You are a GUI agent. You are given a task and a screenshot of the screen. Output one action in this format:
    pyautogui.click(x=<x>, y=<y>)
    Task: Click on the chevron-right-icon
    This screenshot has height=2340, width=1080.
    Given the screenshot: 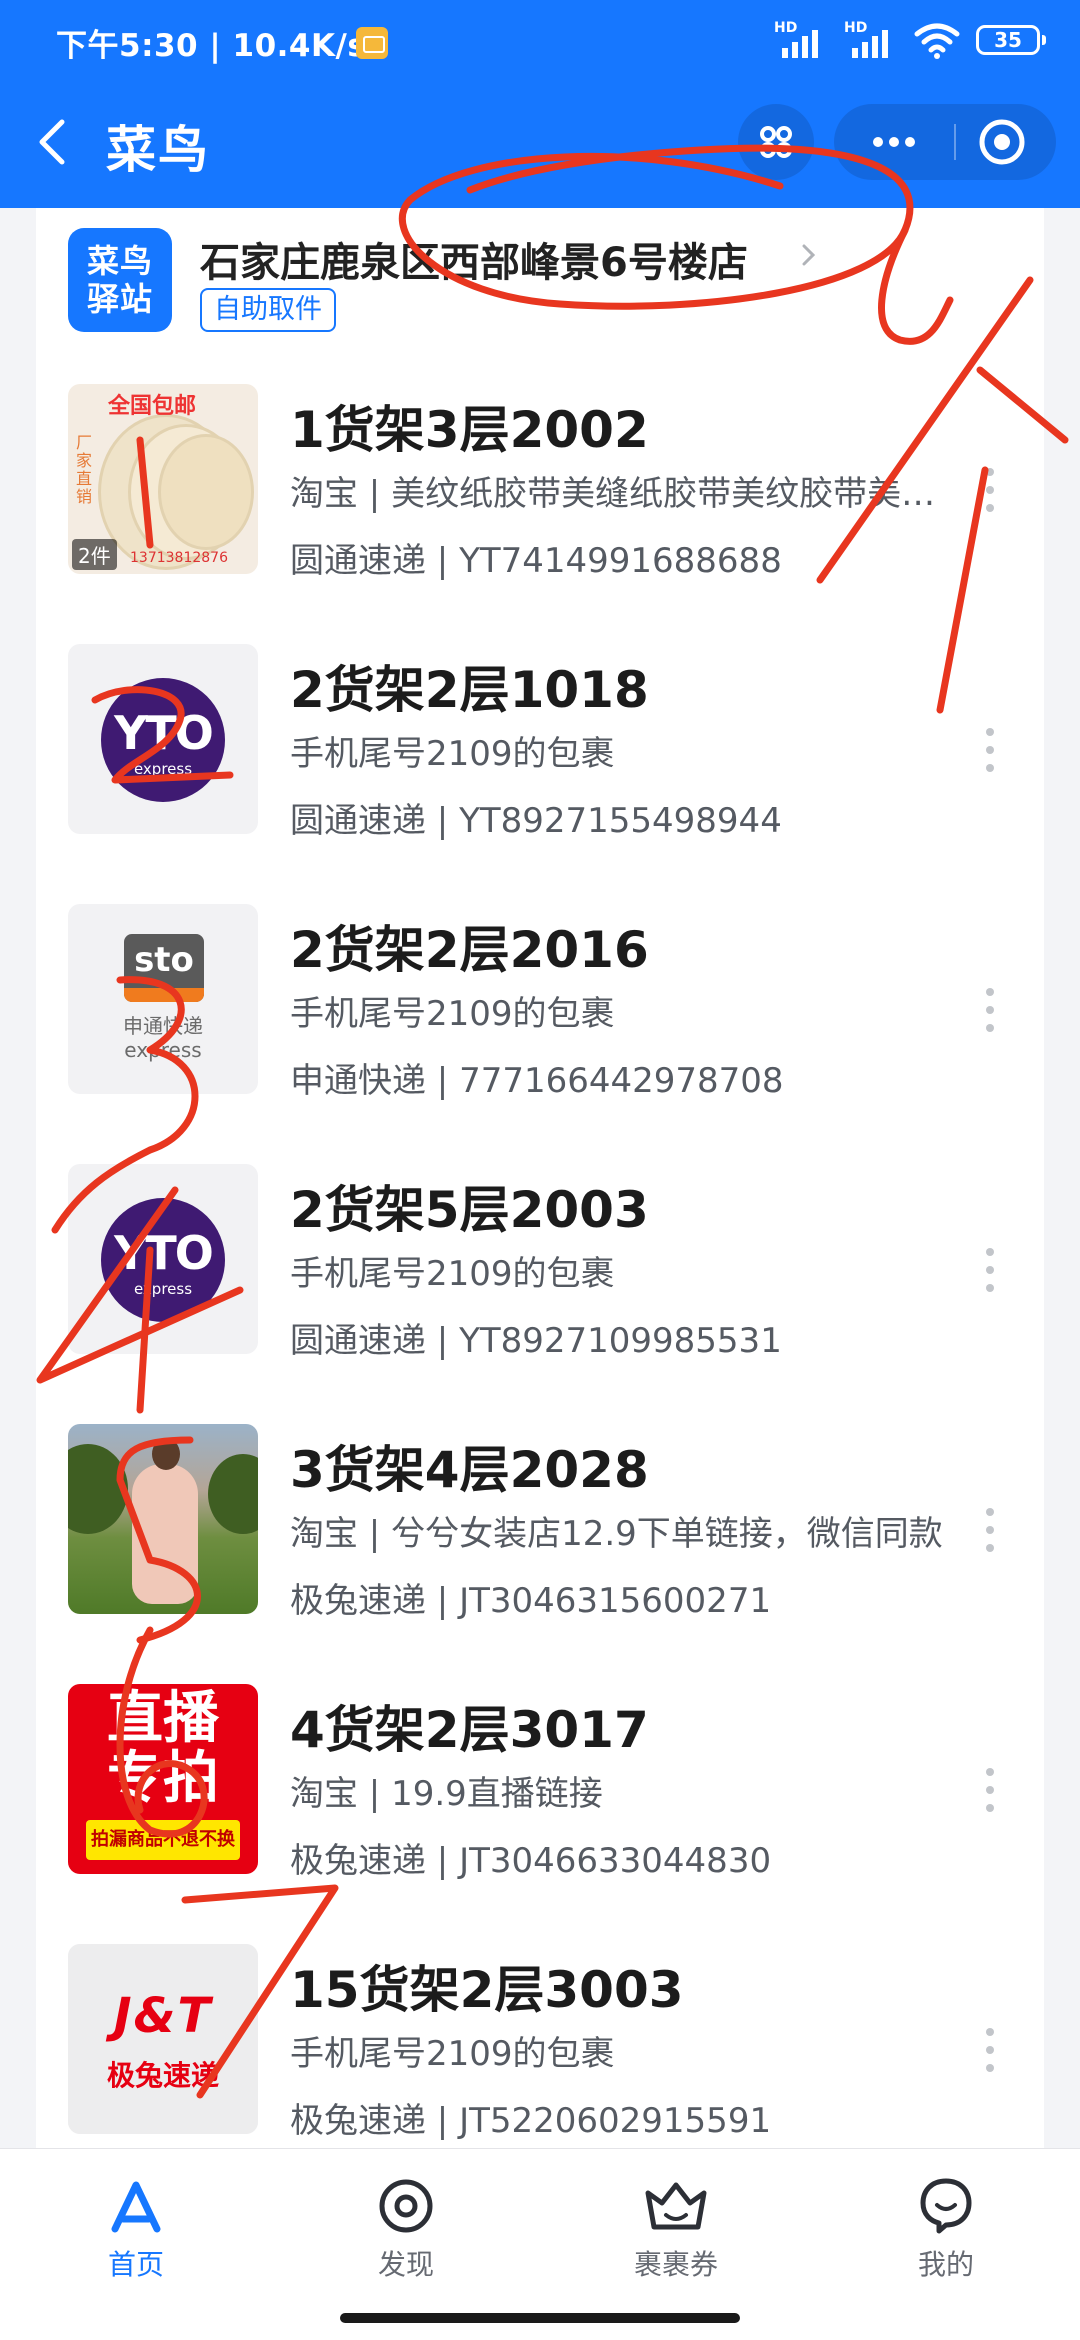 What is the action you would take?
    pyautogui.click(x=809, y=255)
    